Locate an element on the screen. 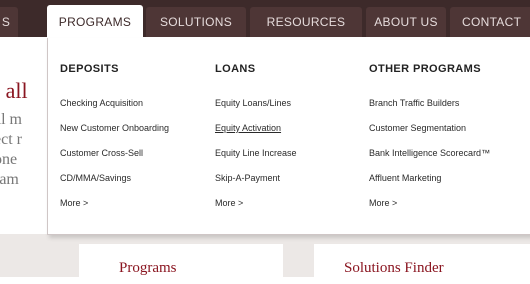 The width and height of the screenshot is (530, 284). menu-link: Customer Segmentation is located at coordinates (429, 134).